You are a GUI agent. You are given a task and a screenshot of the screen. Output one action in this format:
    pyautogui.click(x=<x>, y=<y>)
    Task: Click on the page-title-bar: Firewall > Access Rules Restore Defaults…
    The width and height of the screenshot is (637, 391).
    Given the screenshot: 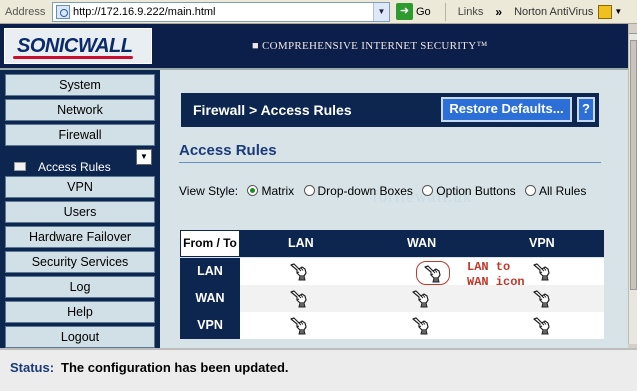 What is the action you would take?
    pyautogui.click(x=390, y=110)
    